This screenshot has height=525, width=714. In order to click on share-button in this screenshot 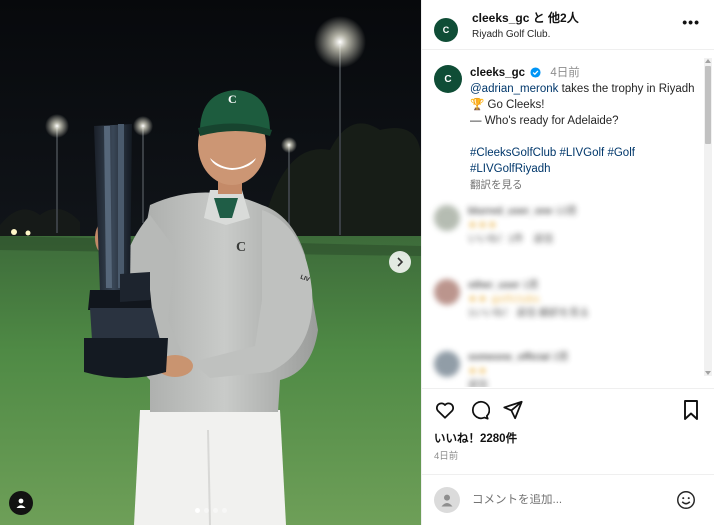, I will do `click(513, 410)`.